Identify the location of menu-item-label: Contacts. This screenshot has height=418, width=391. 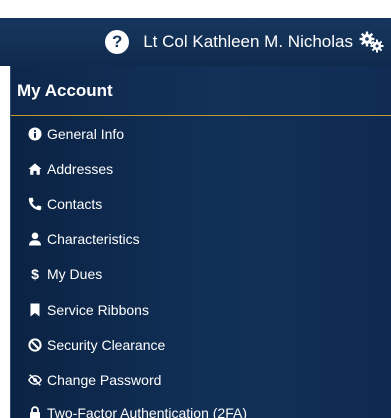
(75, 203).